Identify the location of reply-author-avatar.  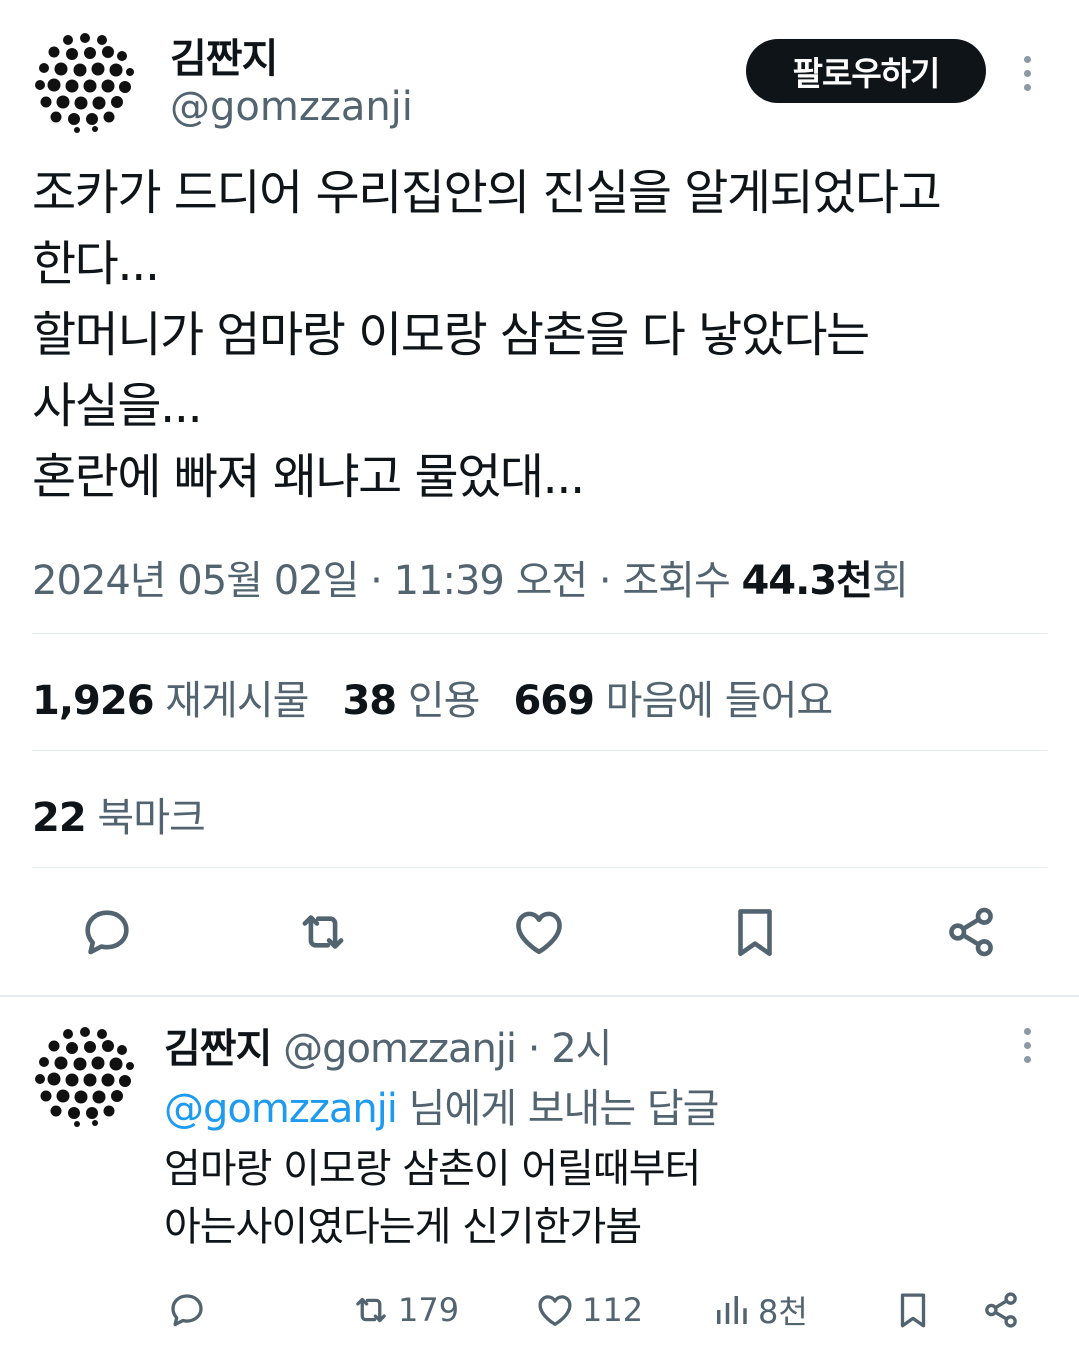
(85, 1075).